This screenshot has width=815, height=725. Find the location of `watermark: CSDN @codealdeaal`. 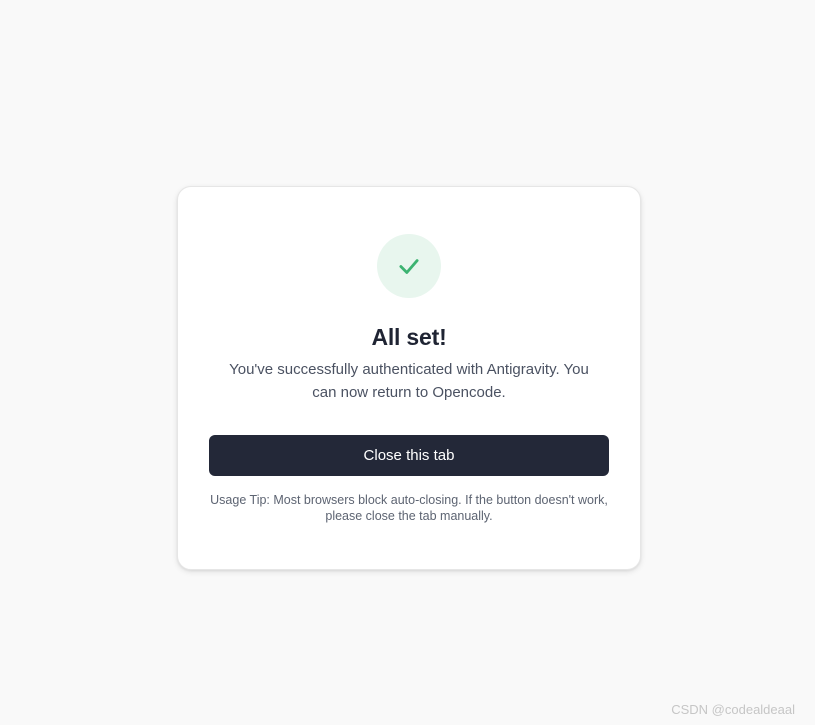

watermark: CSDN @codealdeaal is located at coordinates (733, 709).